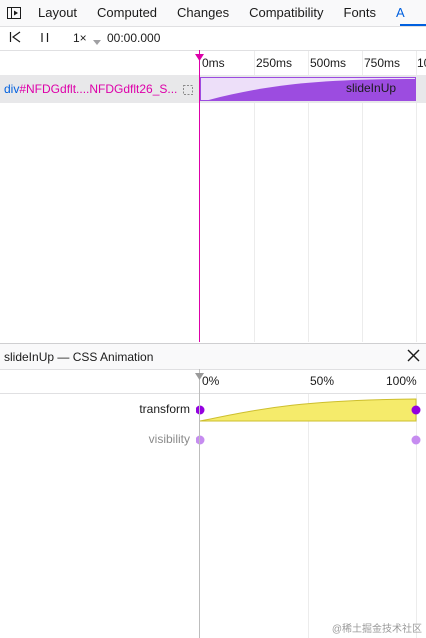 Image resolution: width=426 pixels, height=638 pixels. Describe the element at coordinates (203, 13) in the screenshot. I see `tab-changes: Changes` at that location.